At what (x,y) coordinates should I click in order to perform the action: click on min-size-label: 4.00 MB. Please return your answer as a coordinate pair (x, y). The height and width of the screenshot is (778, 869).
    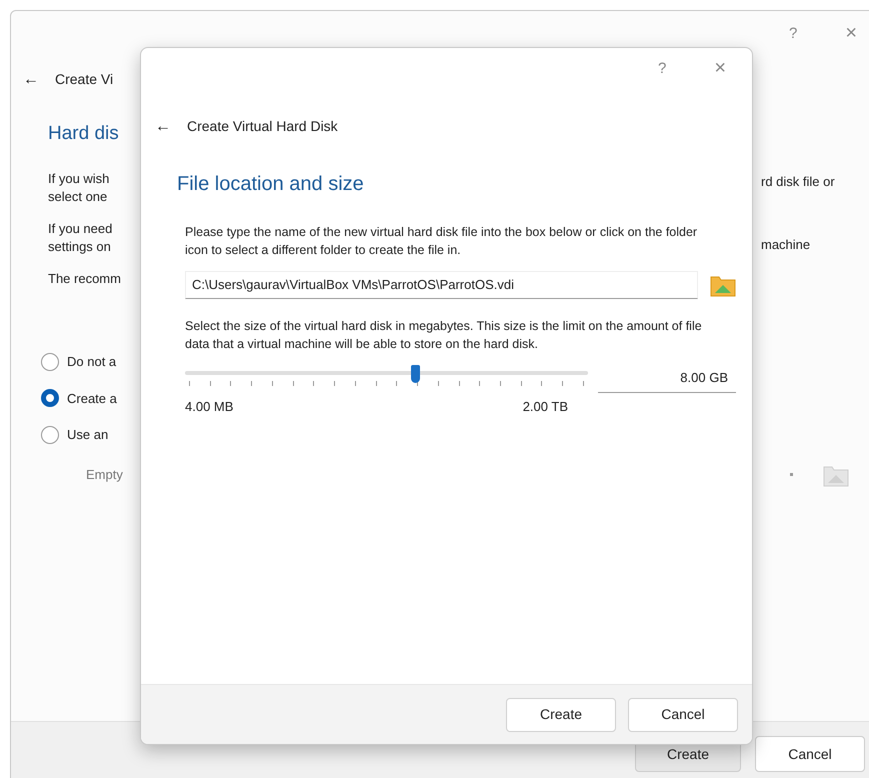
    Looking at the image, I should click on (209, 407).